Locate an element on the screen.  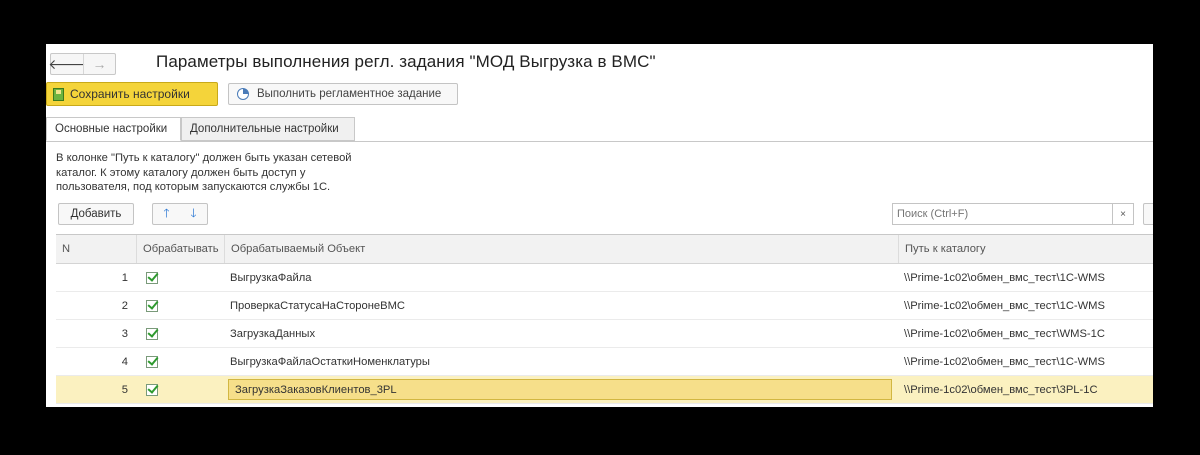
arrow-left-icon: 🡐 is located at coordinates (67, 63).